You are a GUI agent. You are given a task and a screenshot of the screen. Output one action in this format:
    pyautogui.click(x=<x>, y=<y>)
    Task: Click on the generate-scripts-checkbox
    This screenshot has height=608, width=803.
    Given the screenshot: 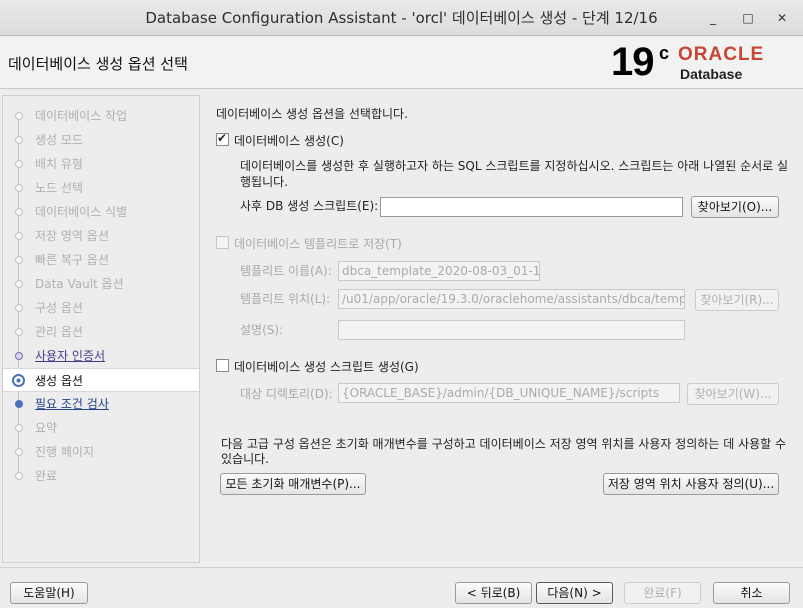 What is the action you would take?
    pyautogui.click(x=222, y=365)
    